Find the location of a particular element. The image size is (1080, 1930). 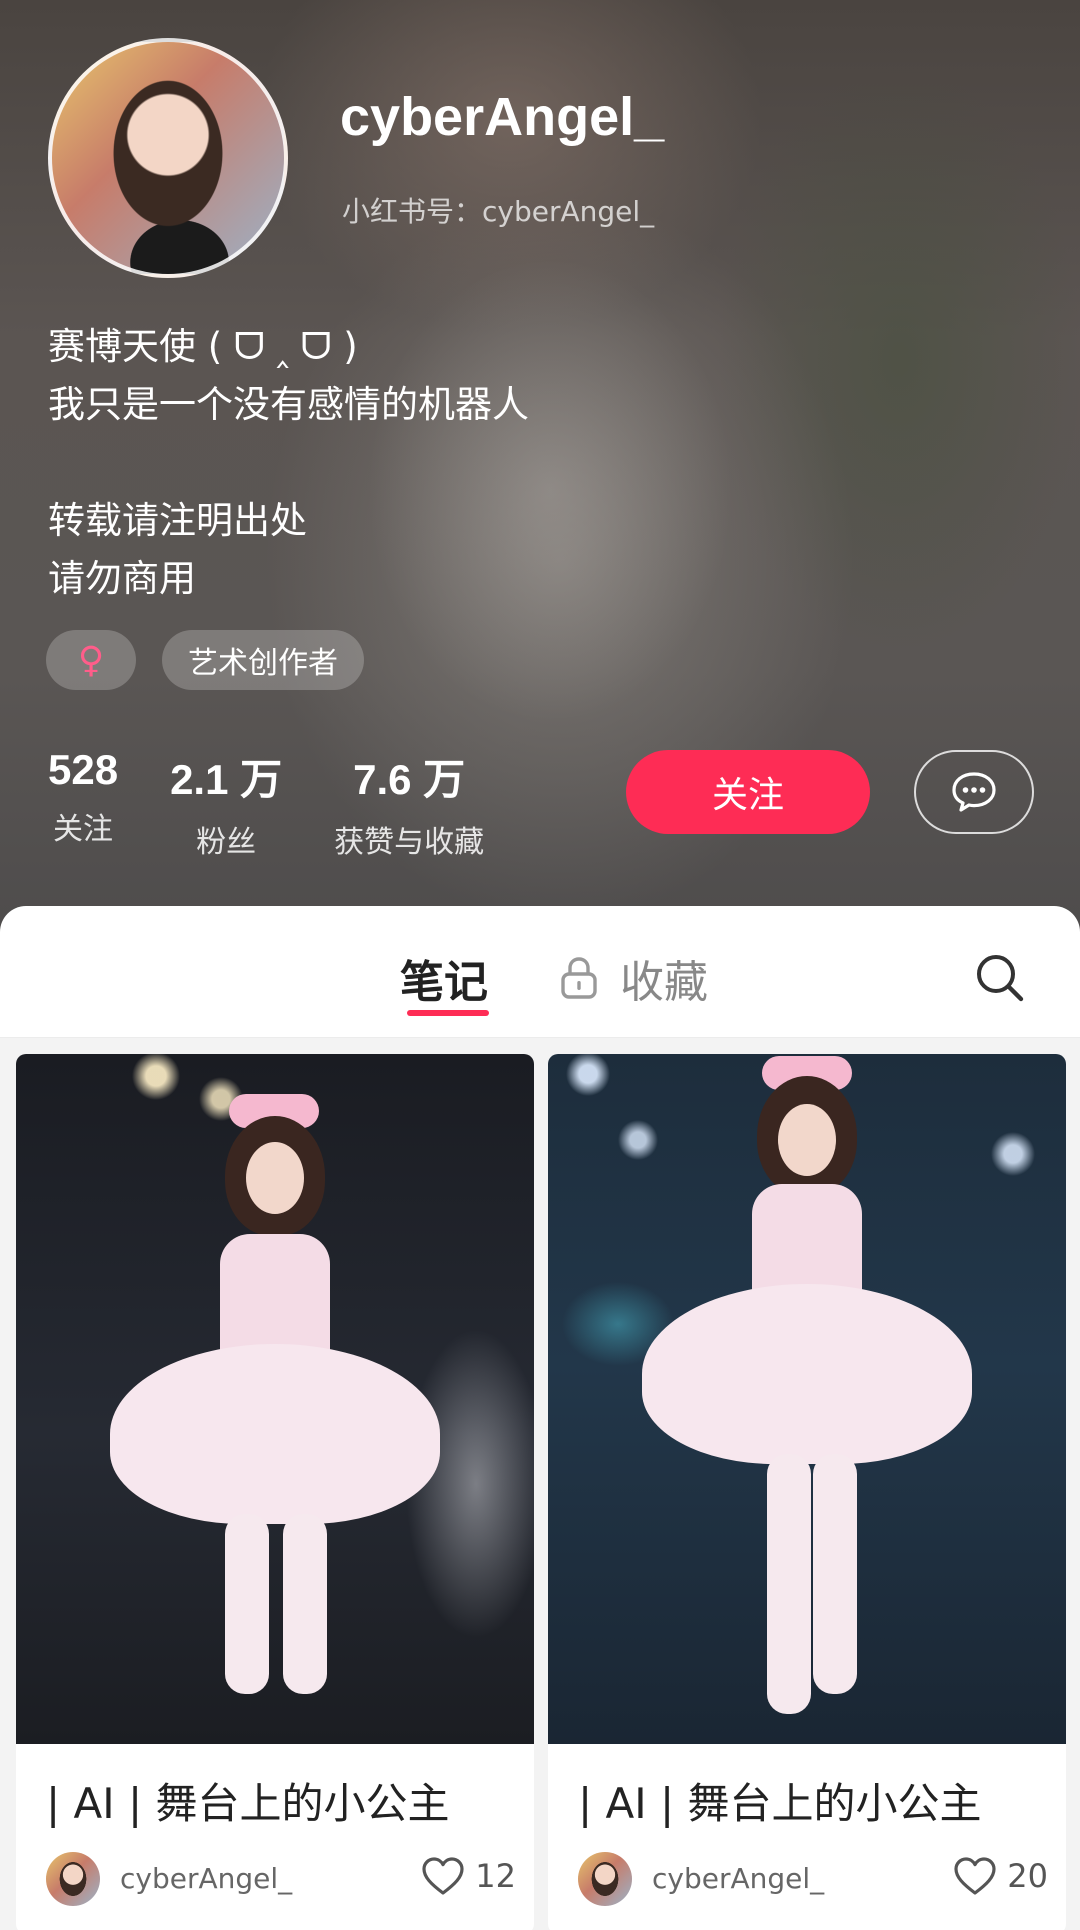

gender-female-icon: ♀ is located at coordinates (91, 660).